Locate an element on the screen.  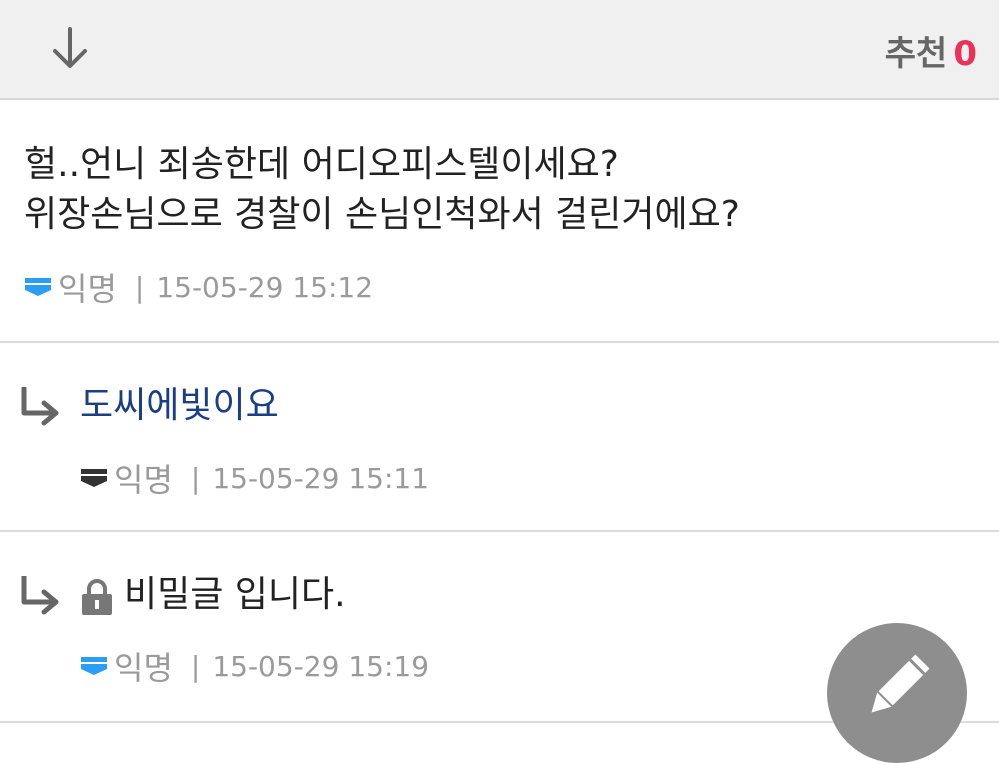
arrow-down-icon is located at coordinates (70, 47).